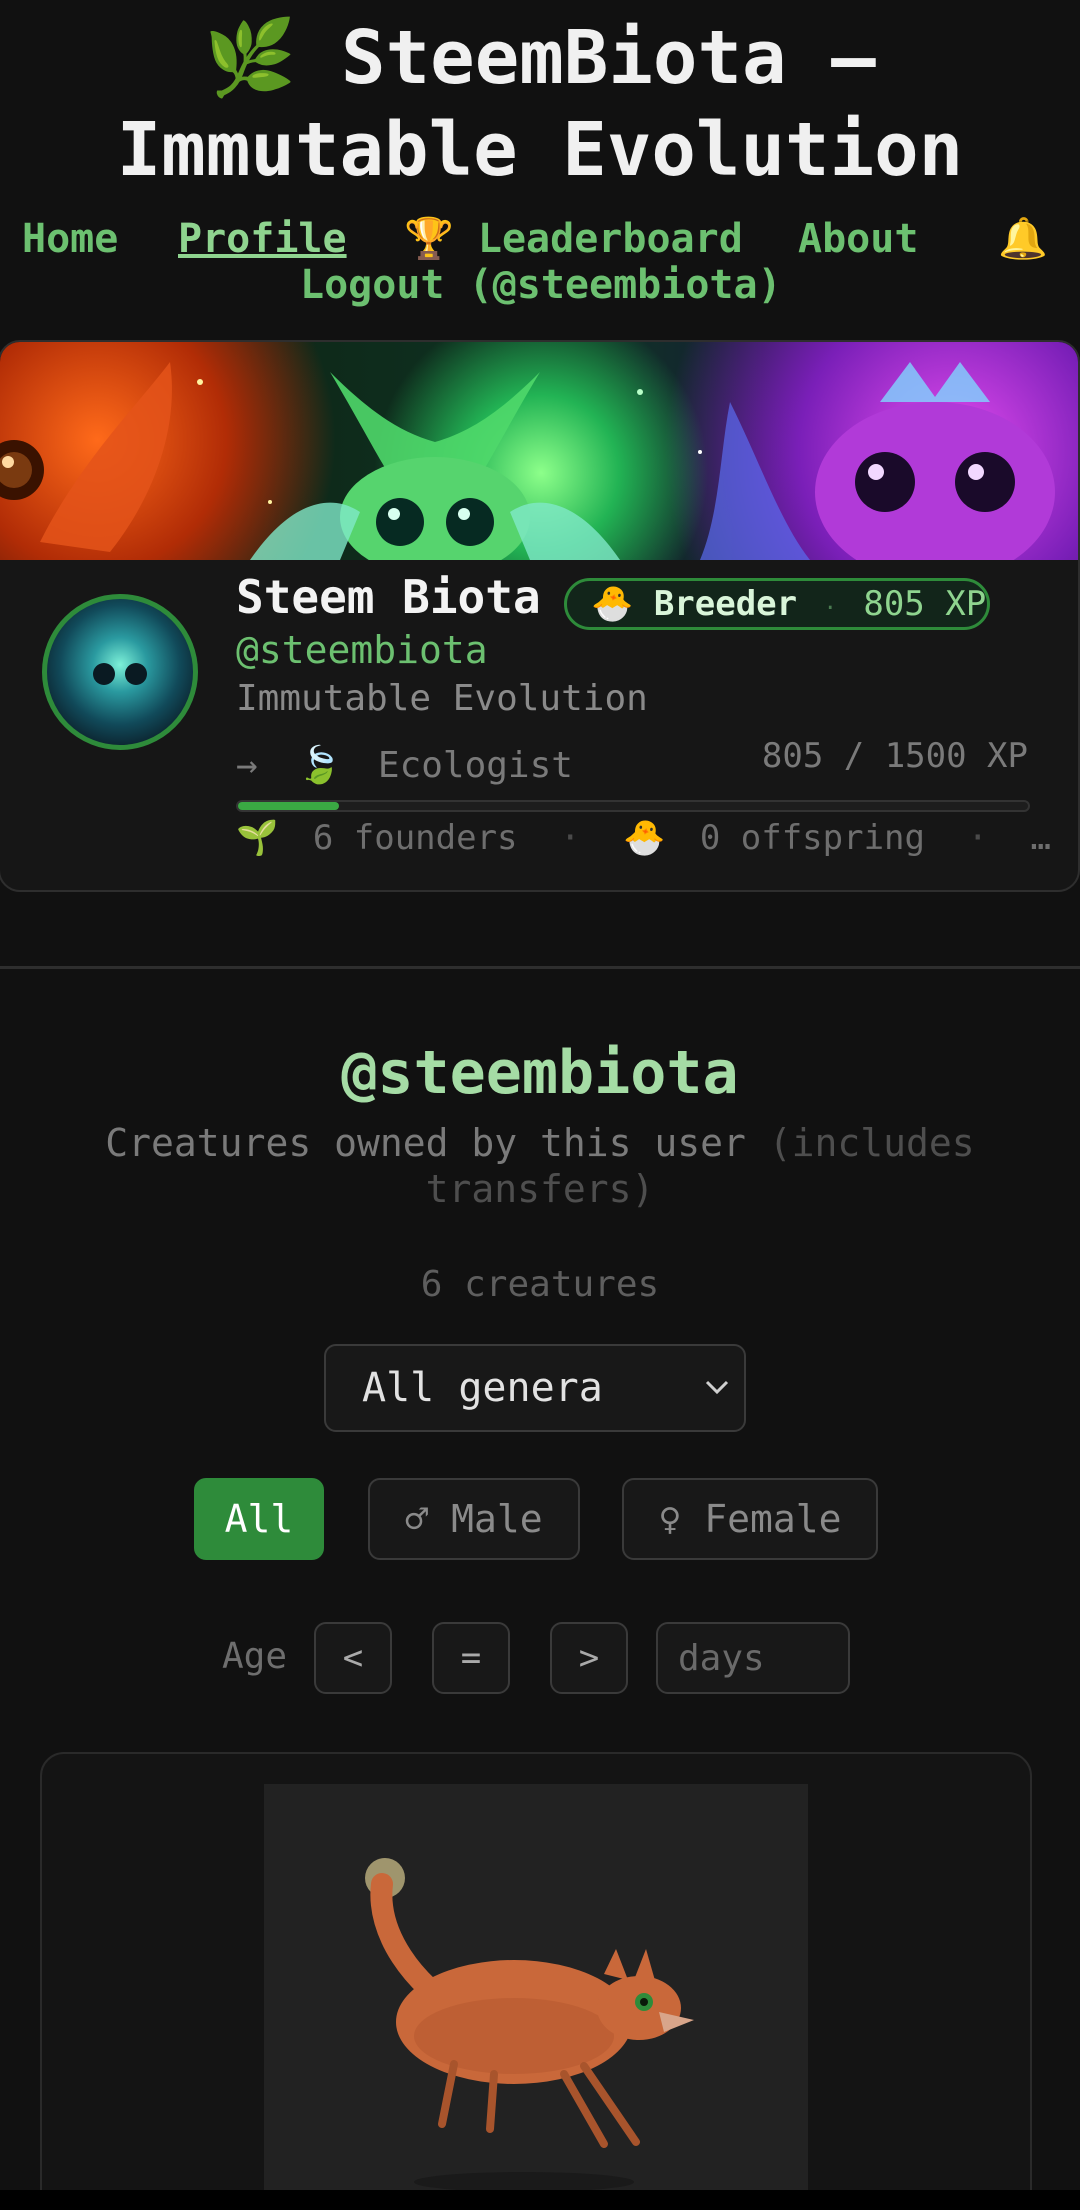  What do you see at coordinates (136, 674) in the screenshot?
I see `avatar-eye-right` at bounding box center [136, 674].